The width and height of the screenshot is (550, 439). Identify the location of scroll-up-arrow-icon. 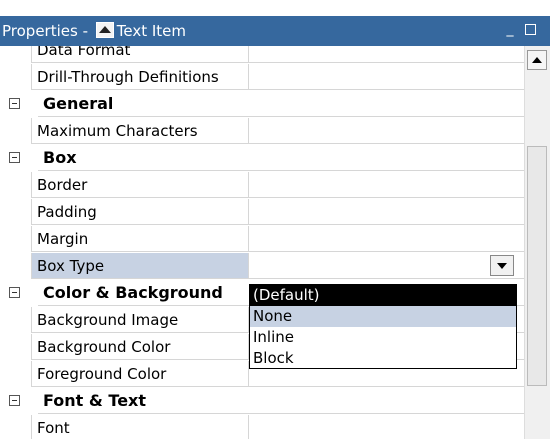
(537, 60).